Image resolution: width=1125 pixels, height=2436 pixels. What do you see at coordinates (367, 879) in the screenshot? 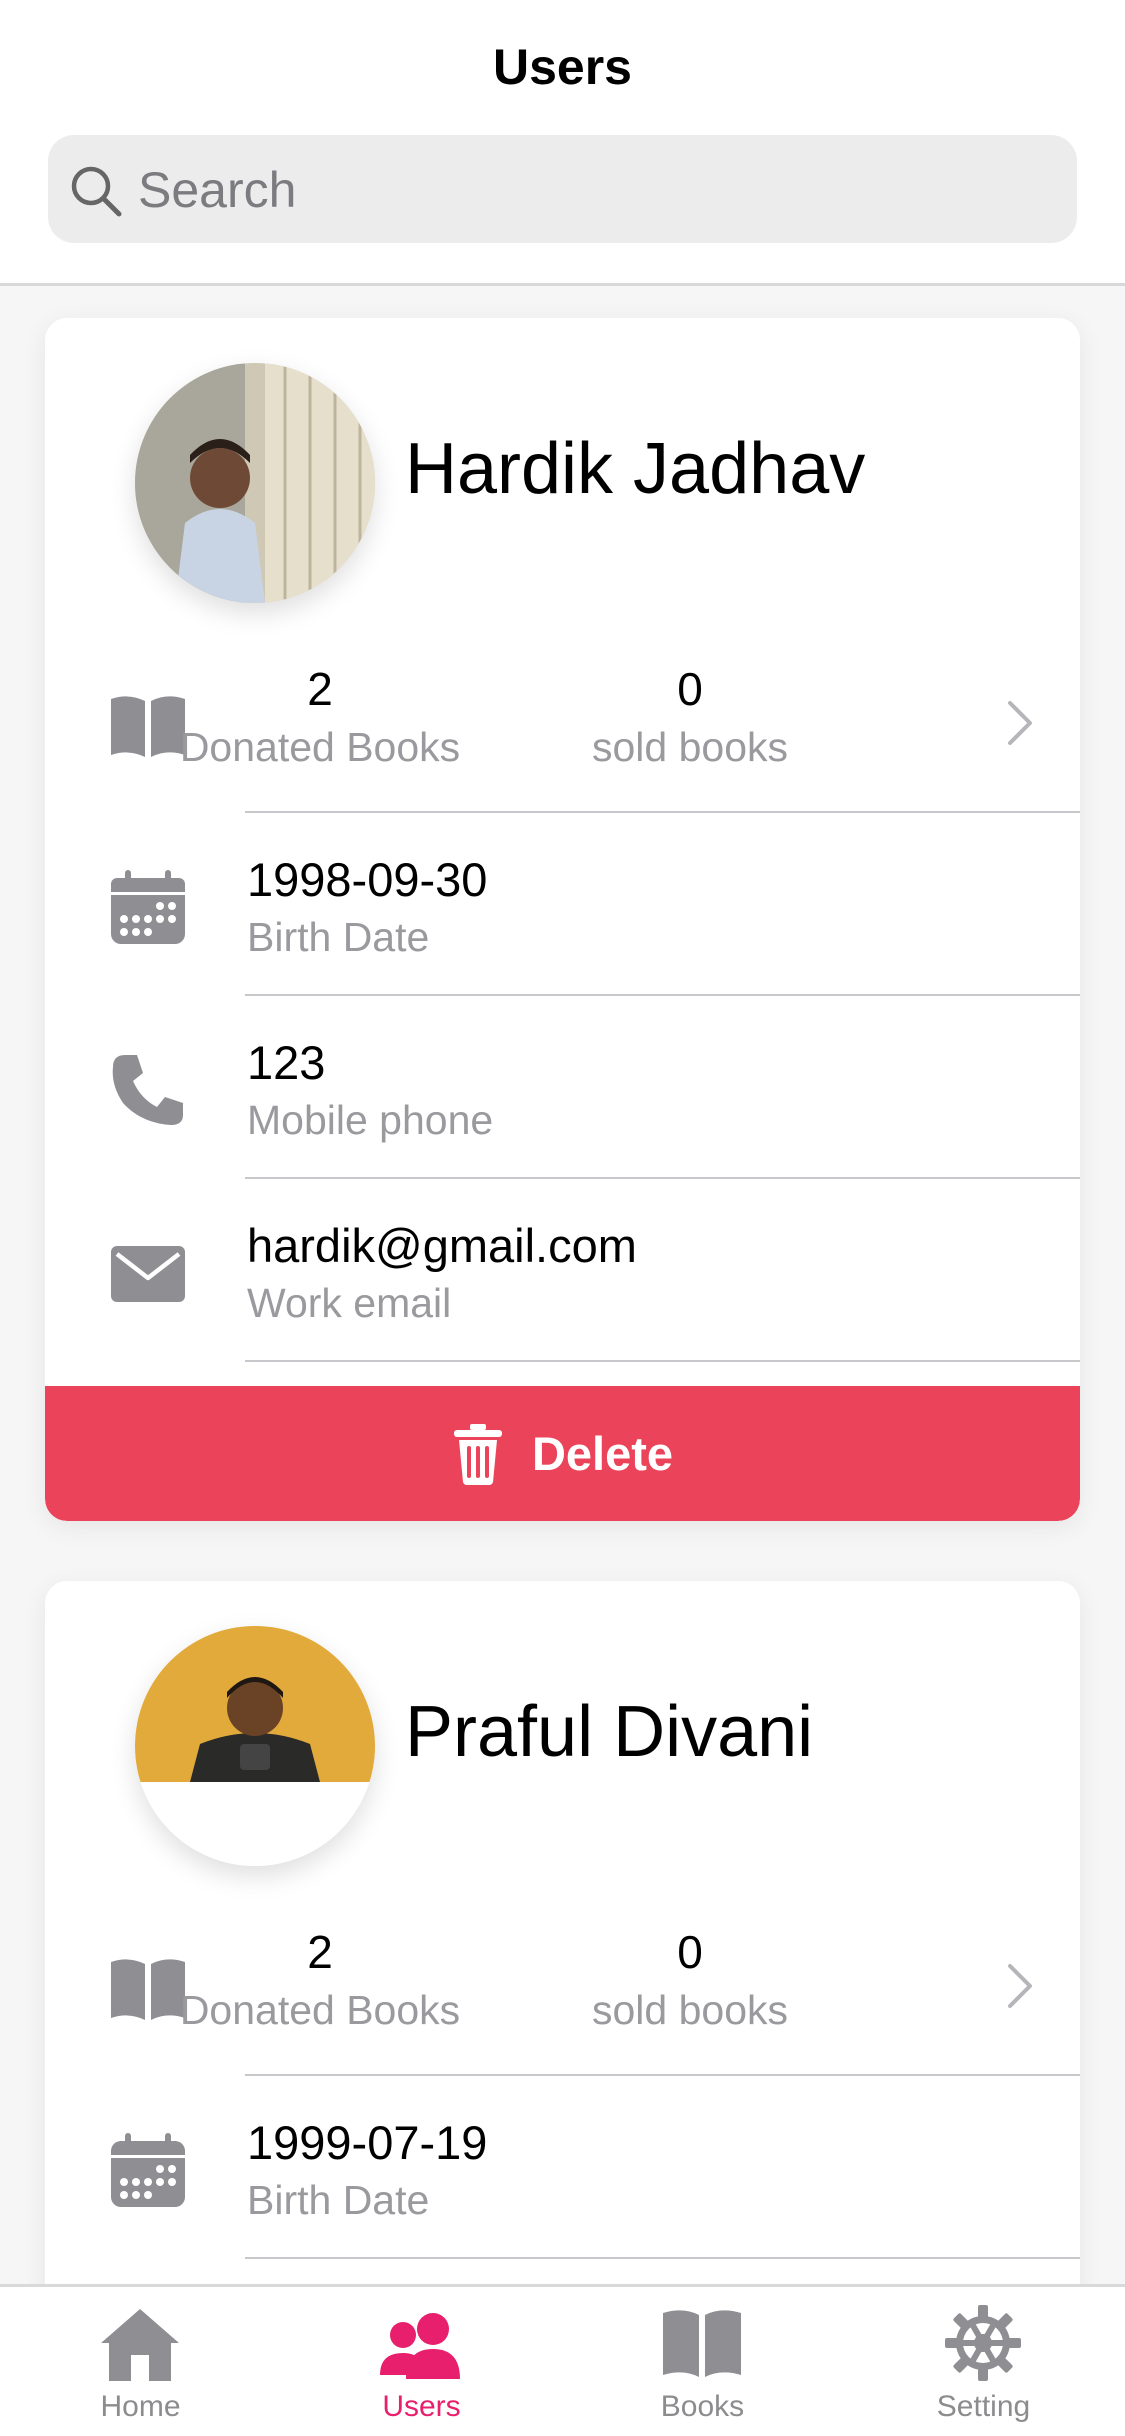
I see `birth-date-value: 1998-09-30` at bounding box center [367, 879].